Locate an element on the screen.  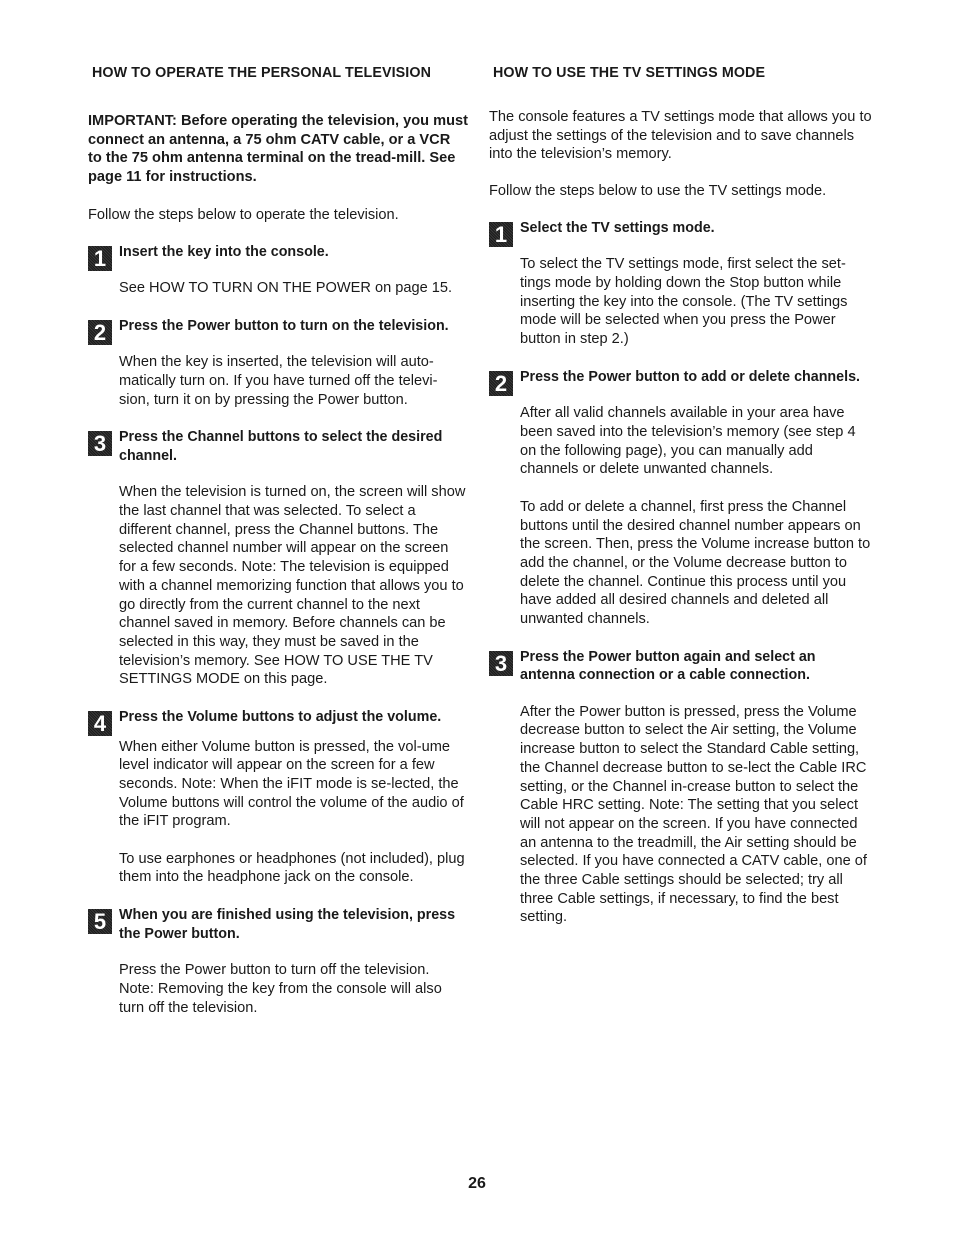
step-number-badge: 5 is located at coordinates (100, 922).